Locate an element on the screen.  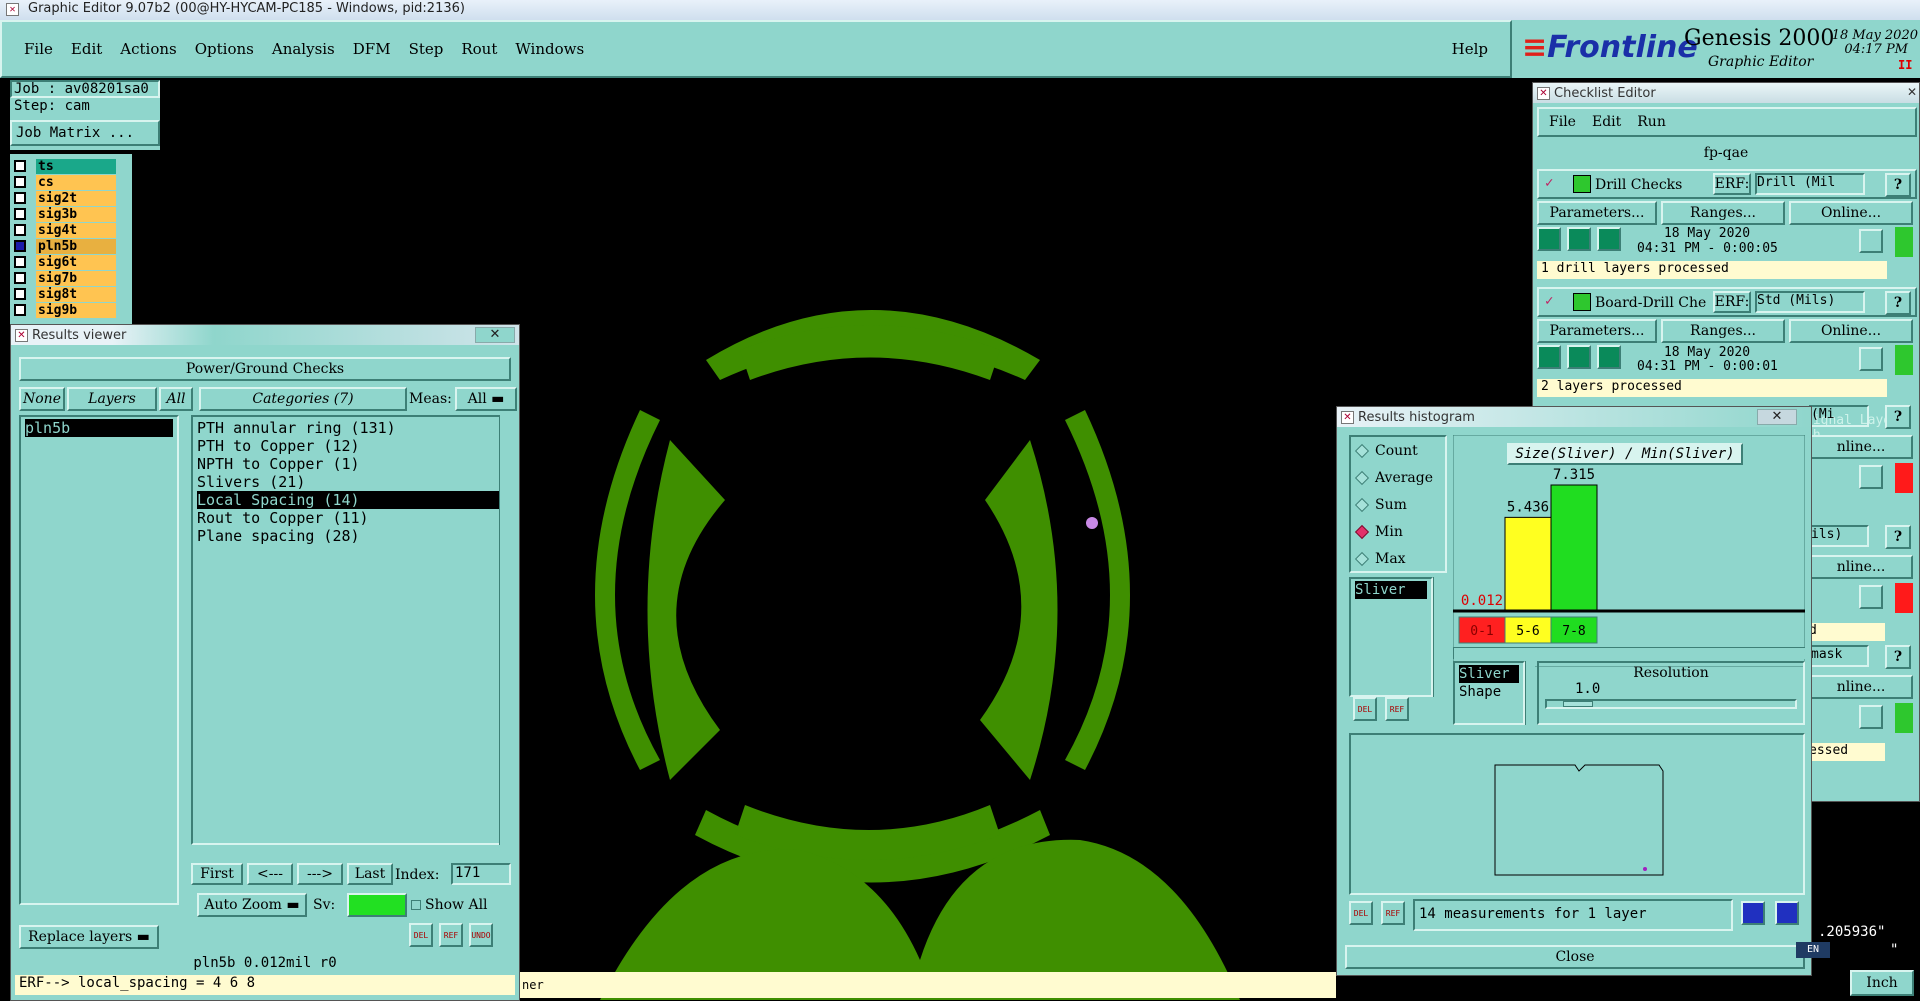
erf-field: Std (Mils) is located at coordinates (1810, 302).